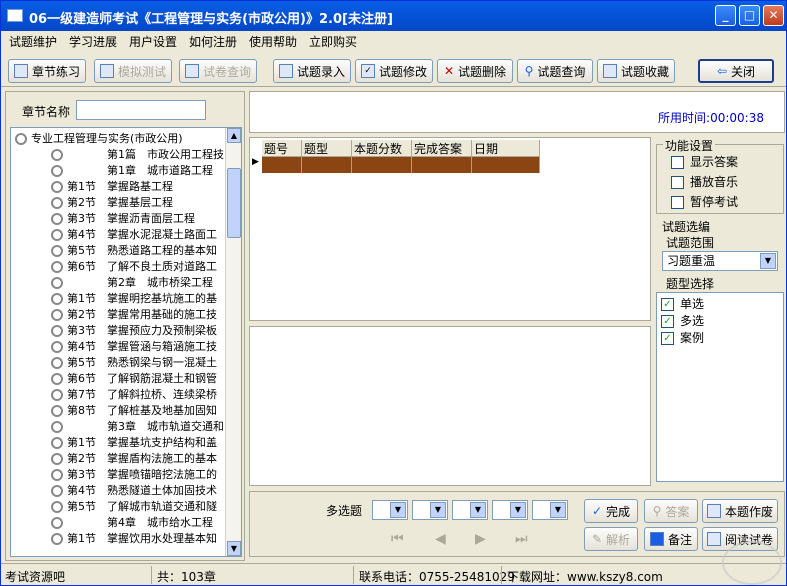 The height and width of the screenshot is (586, 787). What do you see at coordinates (740, 511) in the screenshot?
I see `void-question-button: 本题作废` at bounding box center [740, 511].